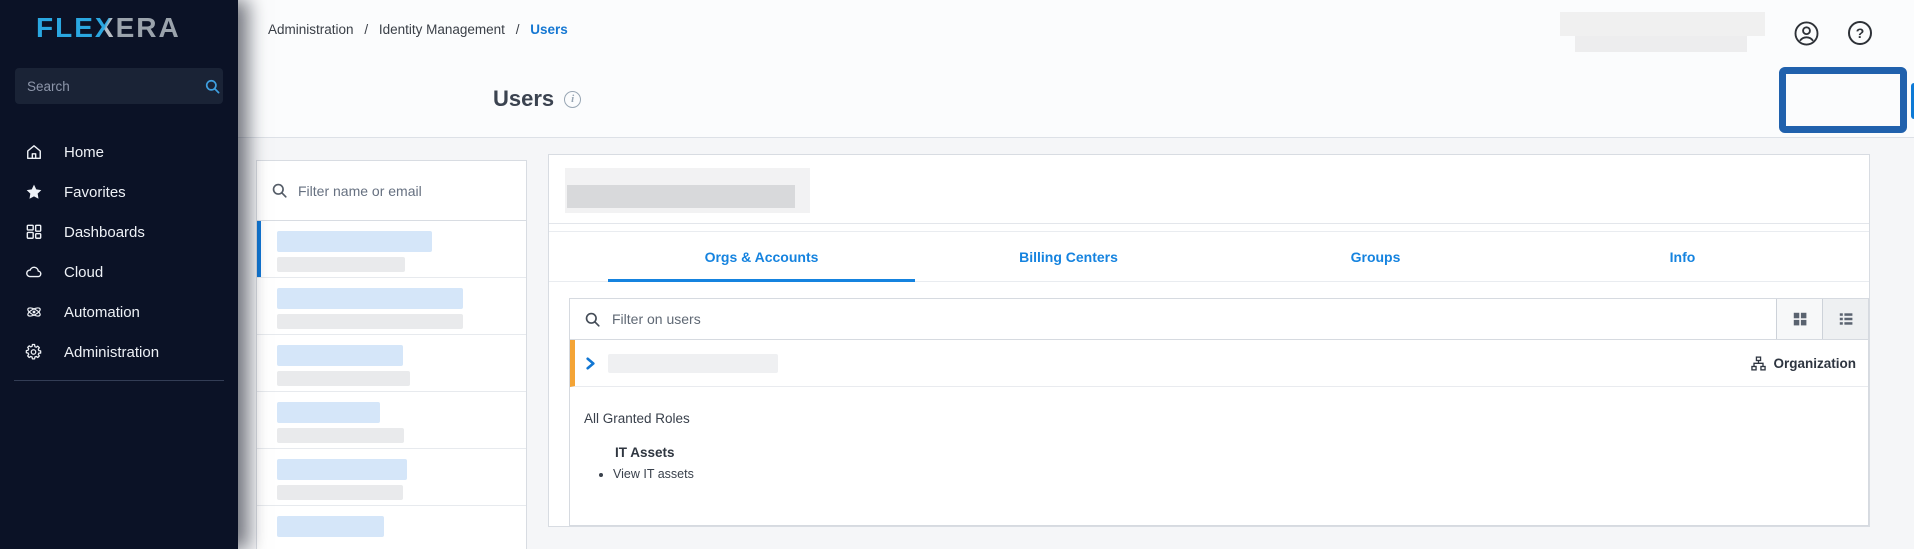 The image size is (1914, 549). I want to click on sidebar-item-home: Home, so click(119, 152).